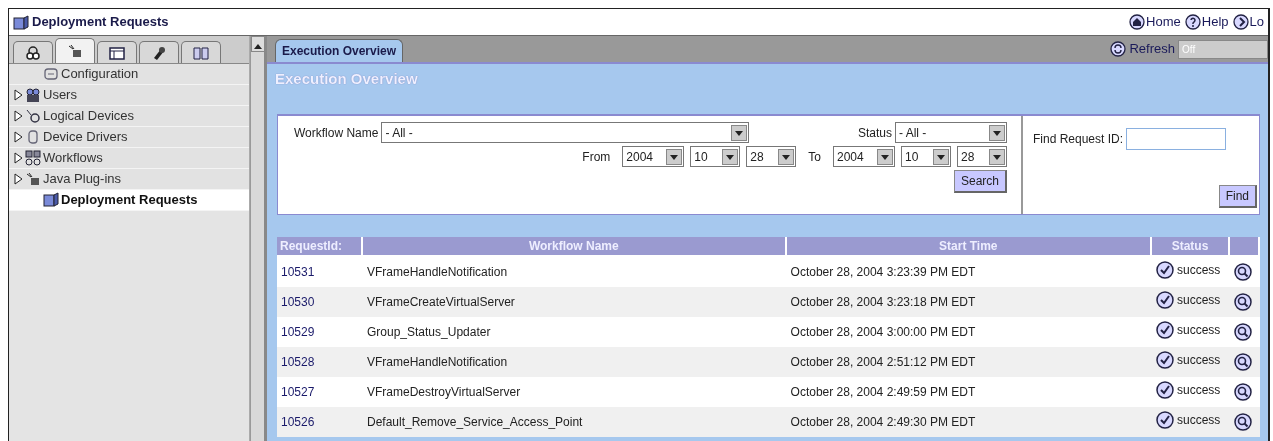  Describe the element at coordinates (1118, 49) in the screenshot. I see `refresh-icon` at that location.